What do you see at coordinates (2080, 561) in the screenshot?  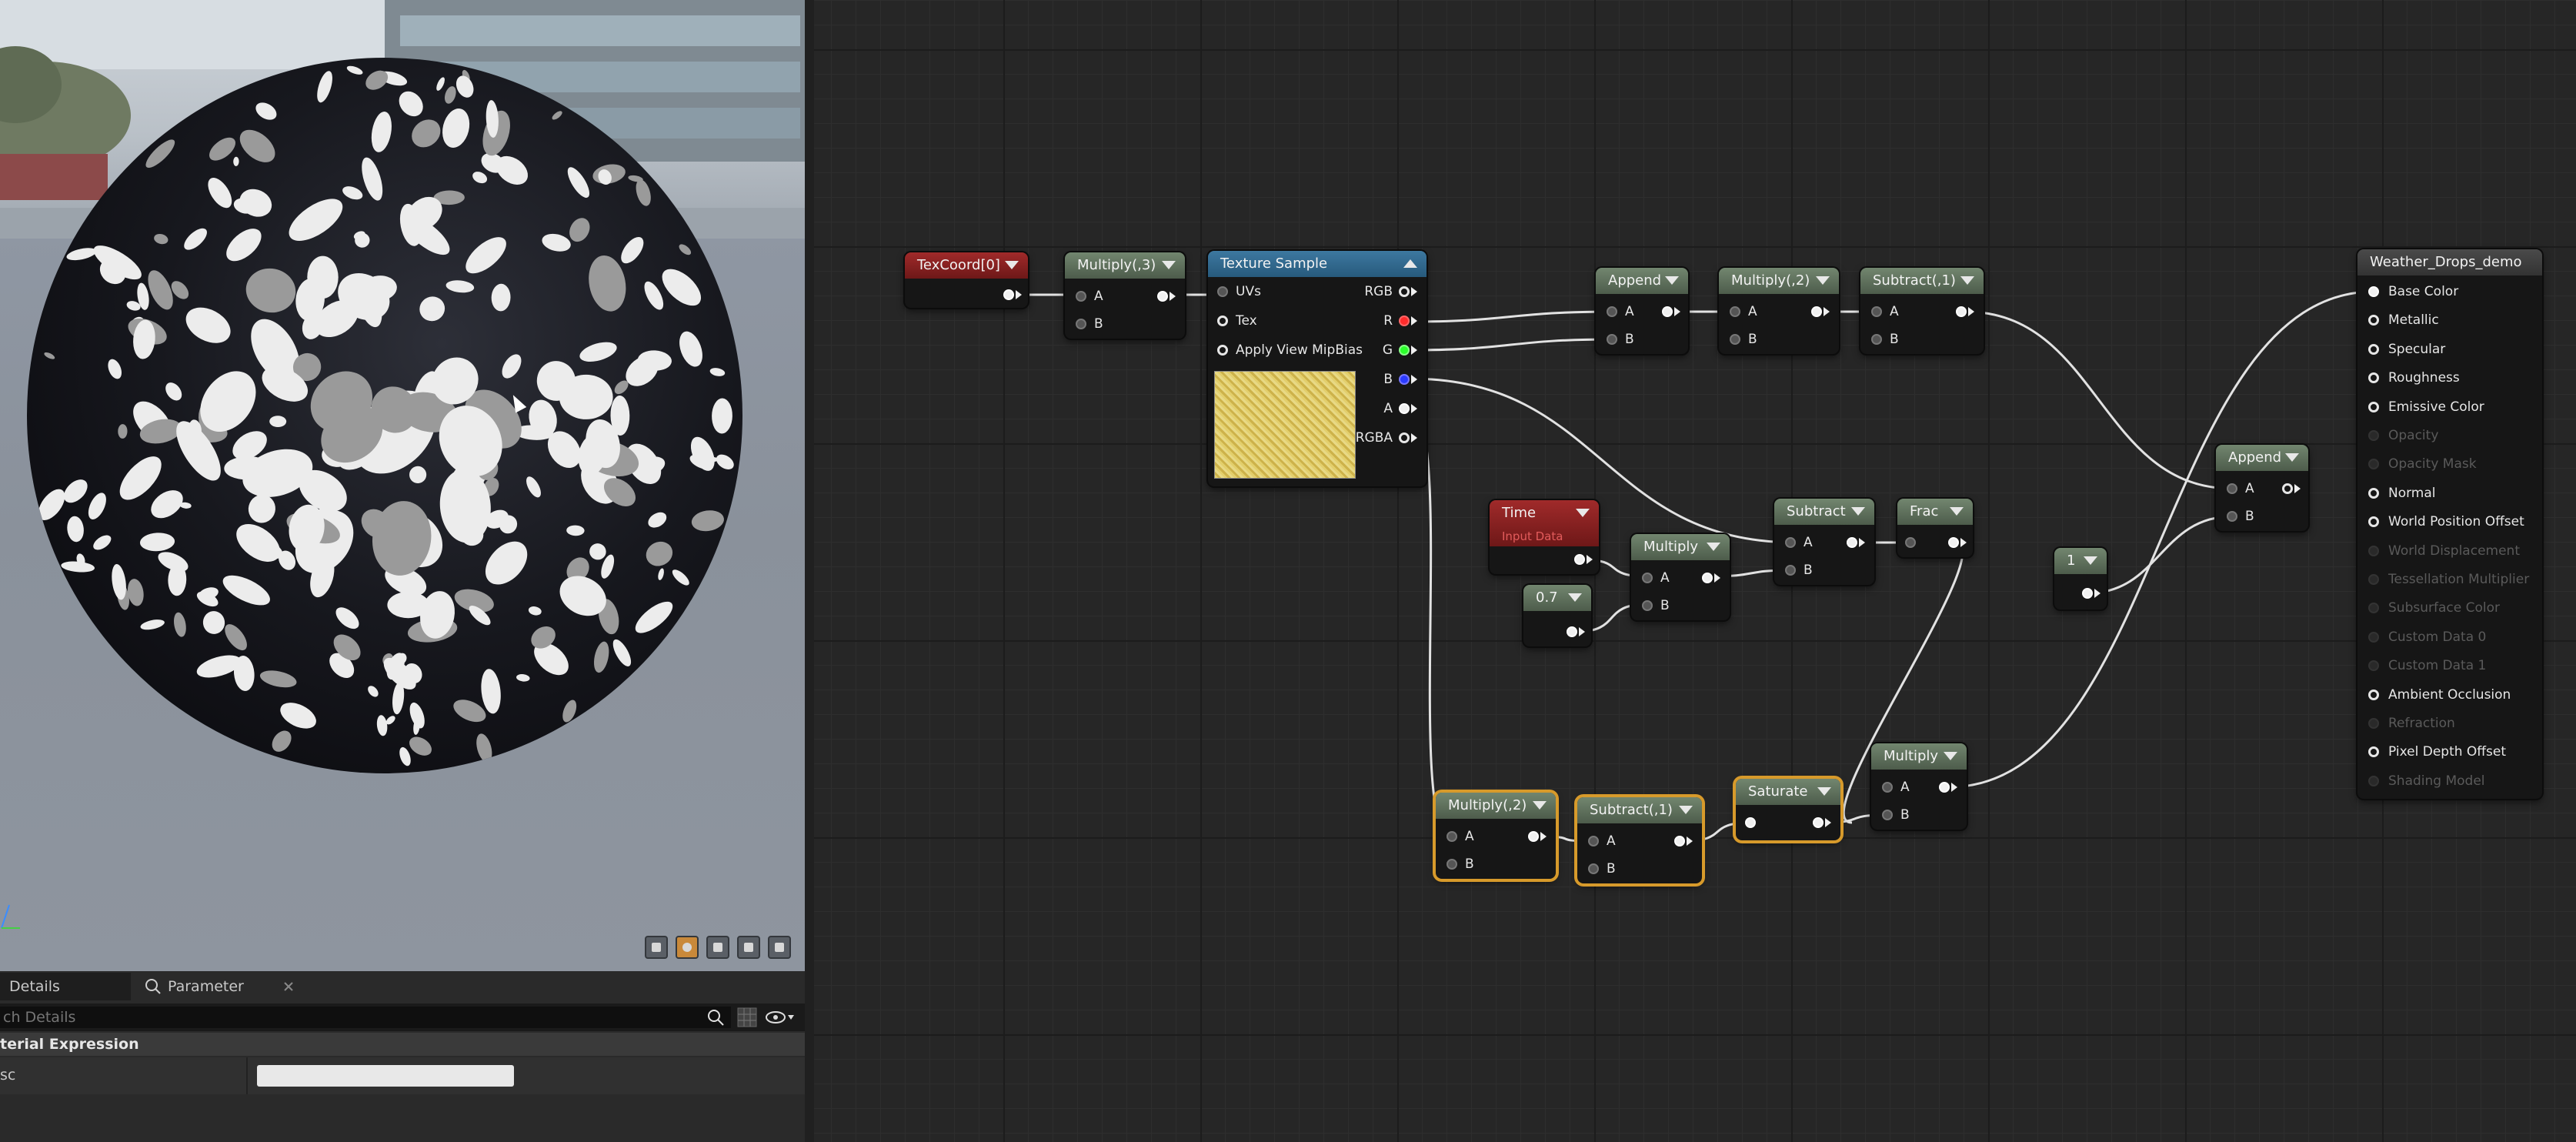 I see `node-header: 1` at bounding box center [2080, 561].